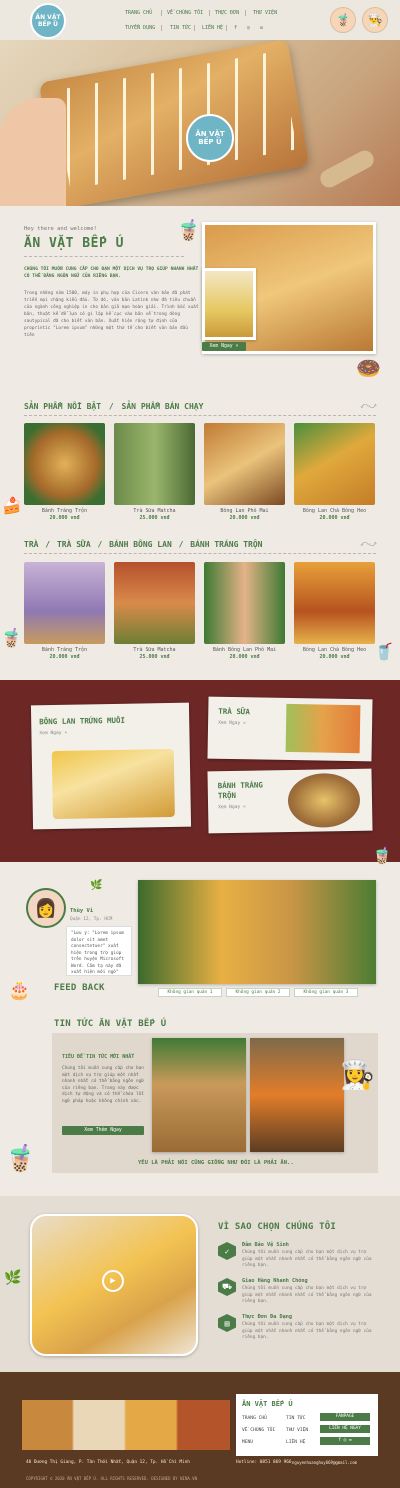  What do you see at coordinates (140, 28) in the screenshot?
I see `nav-recruit: TUYỂN DỤNG` at bounding box center [140, 28].